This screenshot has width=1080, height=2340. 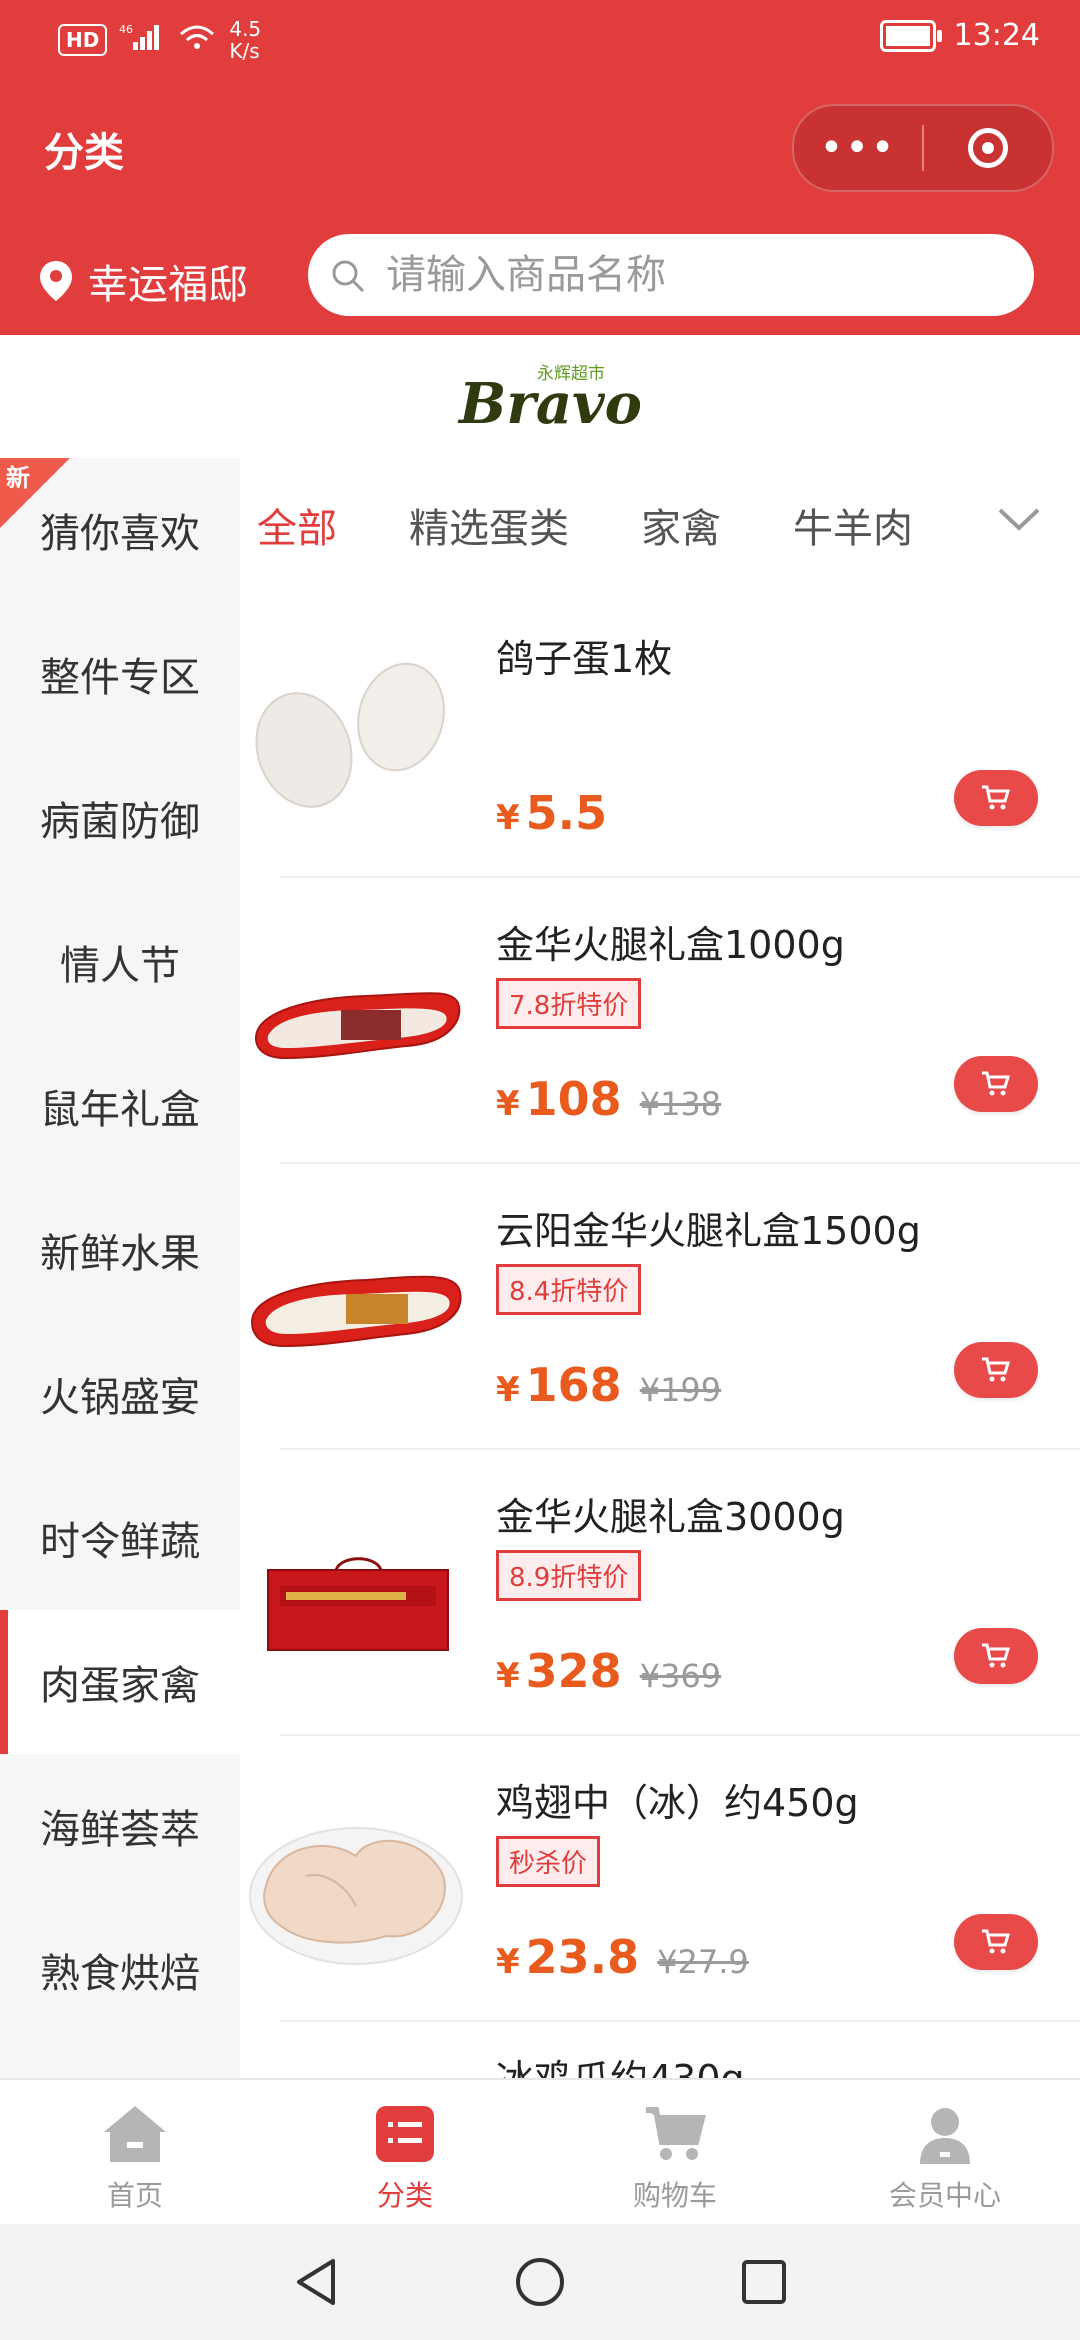 I want to click on close-mini-program-button, so click(x=988, y=148).